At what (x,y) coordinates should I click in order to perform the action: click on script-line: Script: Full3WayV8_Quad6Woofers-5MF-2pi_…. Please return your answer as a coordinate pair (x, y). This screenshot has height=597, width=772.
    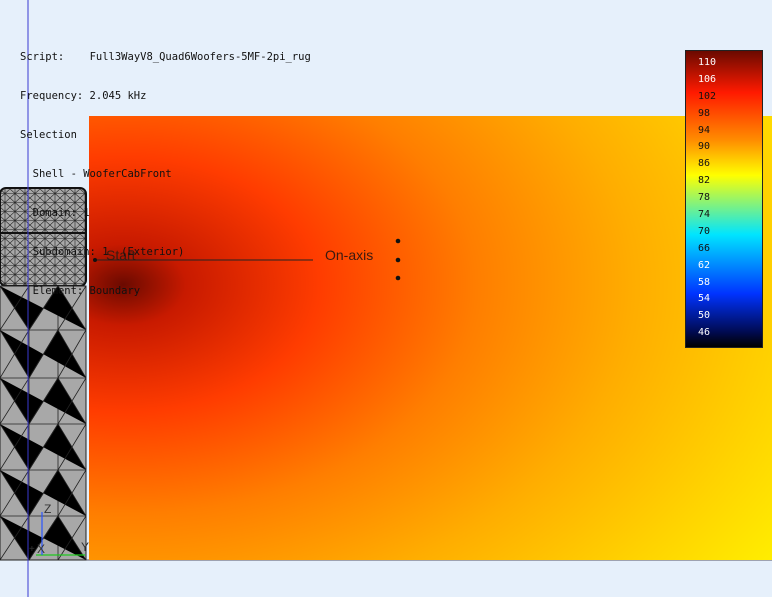
    Looking at the image, I should click on (165, 57).